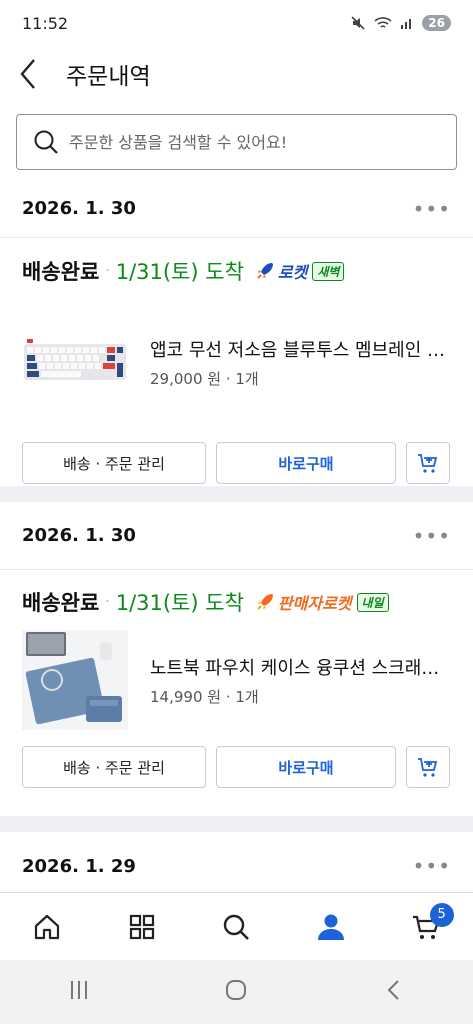 The width and height of the screenshot is (473, 1024). I want to click on delivery-status-line: 배송완료 · 1/31(토) 도착 로켓 새벽, so click(236, 271).